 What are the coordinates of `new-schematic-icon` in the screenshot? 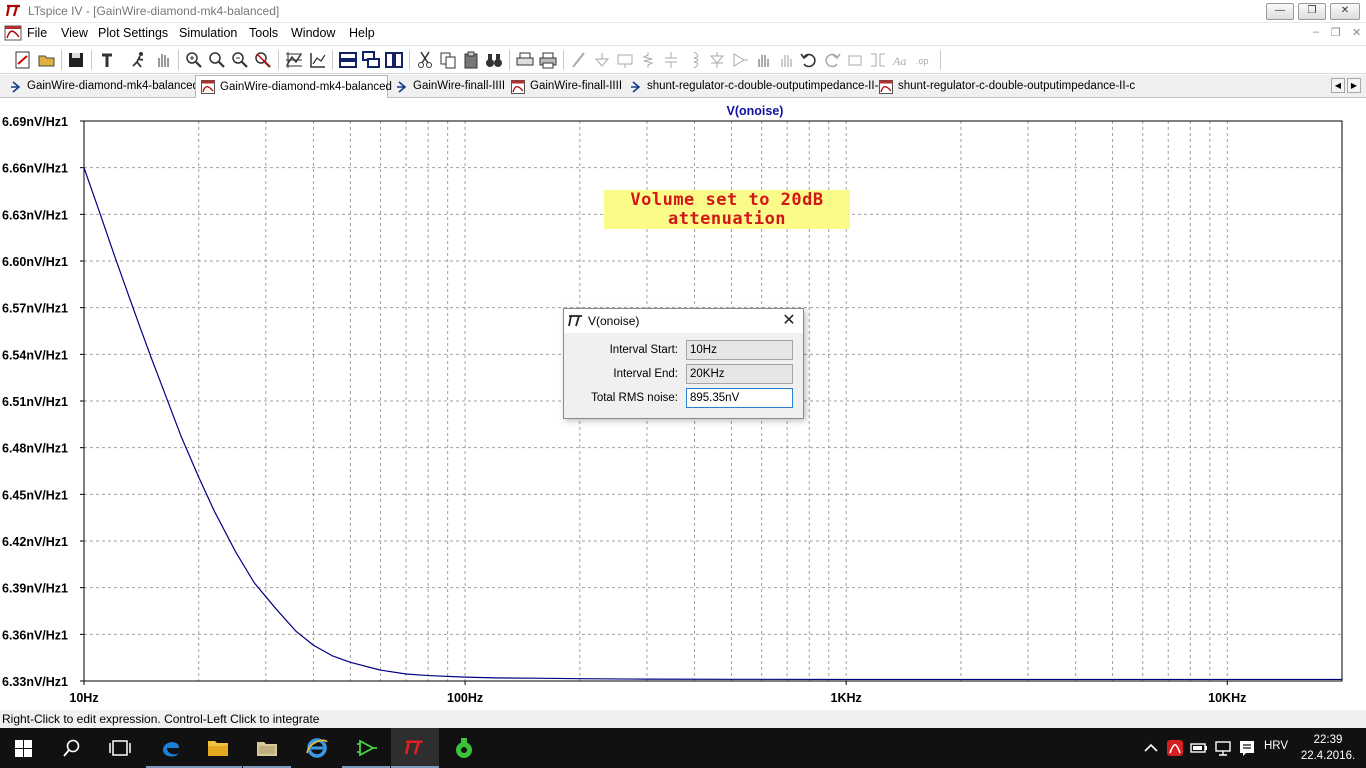 It's located at (23, 60).